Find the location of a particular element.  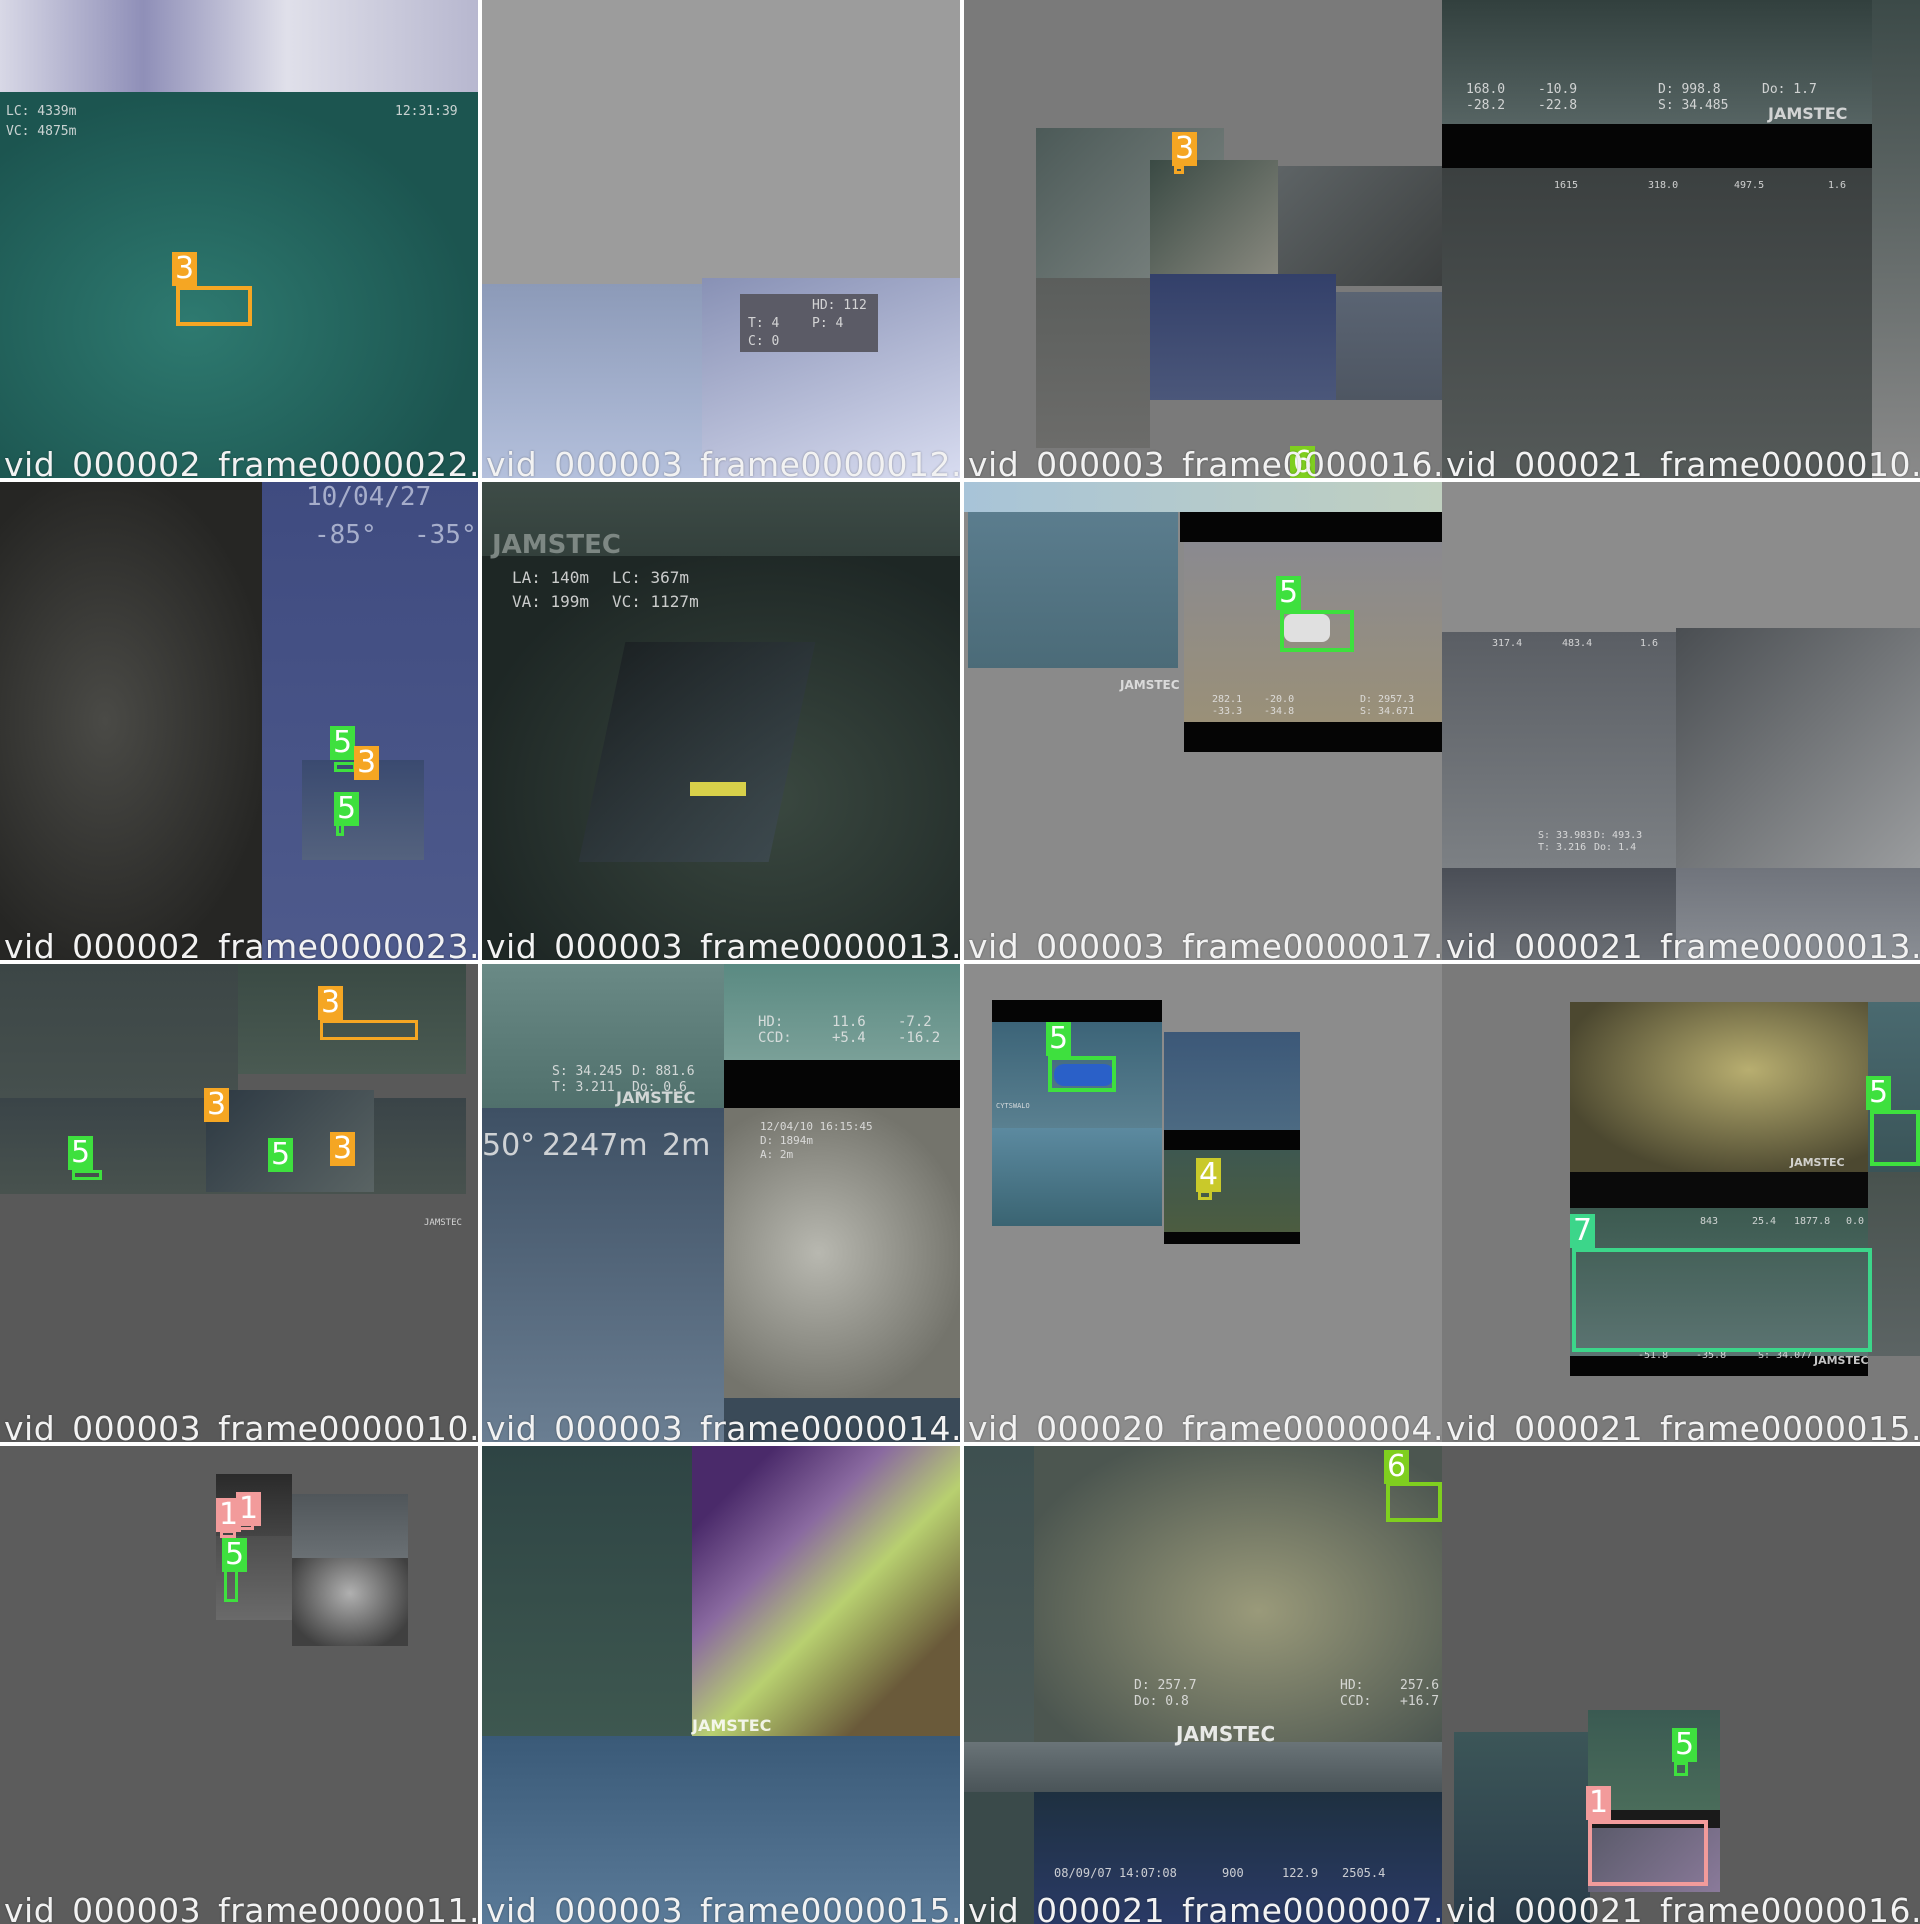

overlay-text: 1615 is located at coordinates (1566, 185).